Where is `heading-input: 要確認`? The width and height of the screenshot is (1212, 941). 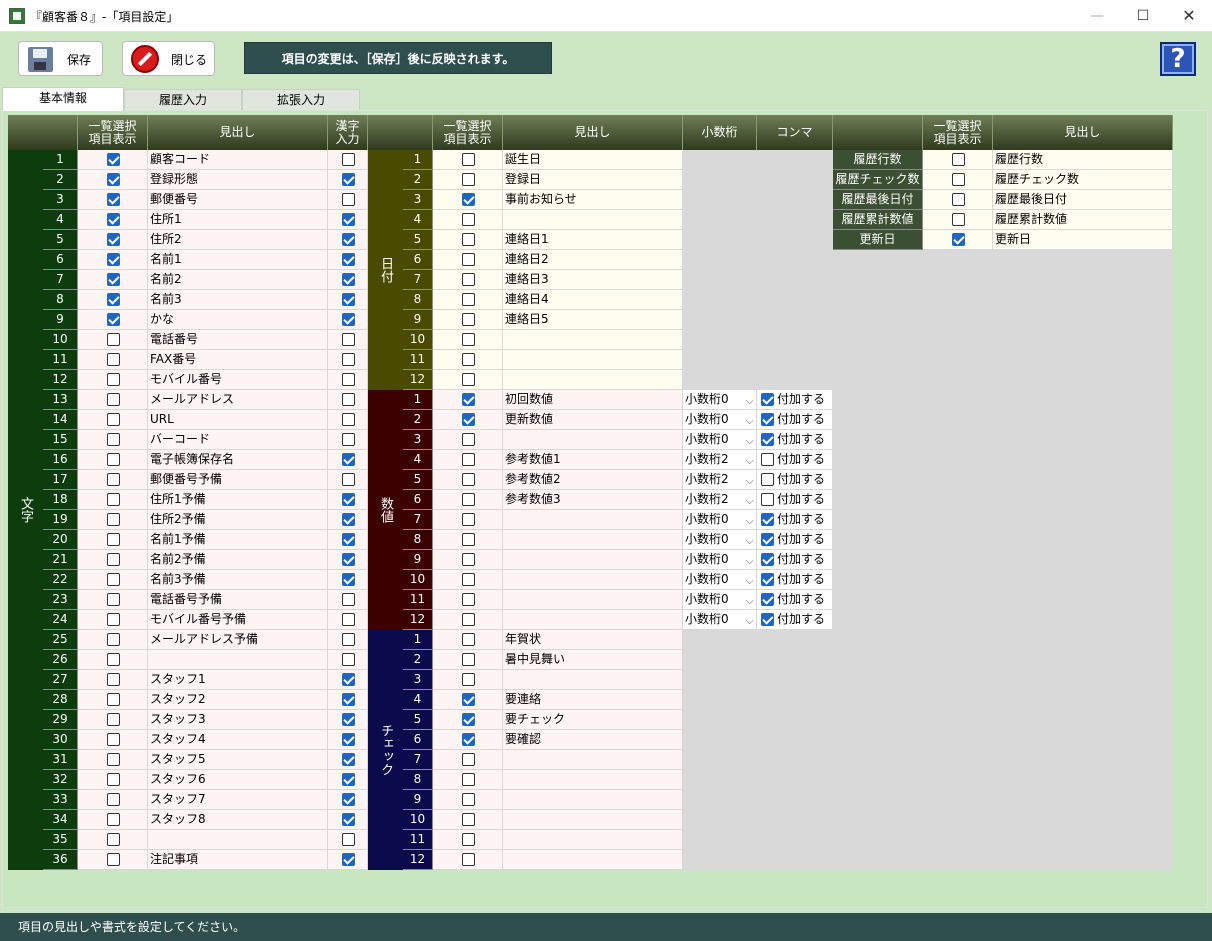 heading-input: 要確認 is located at coordinates (593, 740).